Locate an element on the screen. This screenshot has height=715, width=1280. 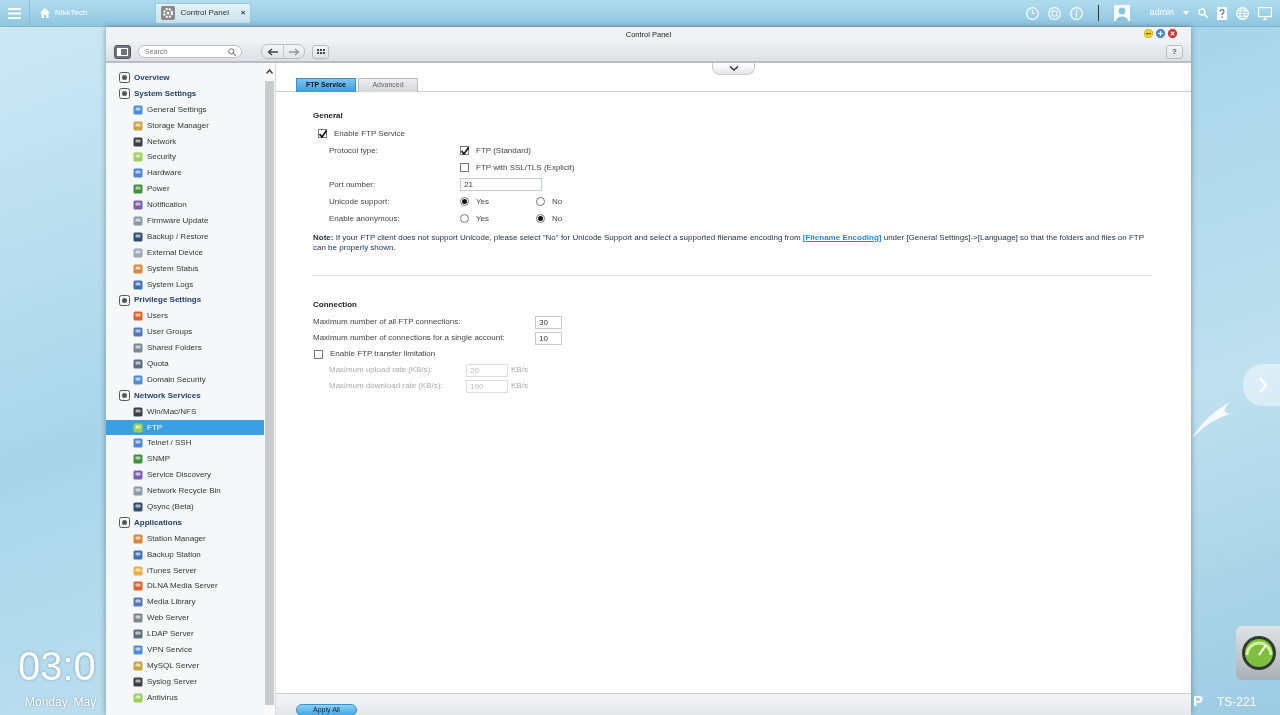
chevron-right-icon is located at coordinates (1263, 385).